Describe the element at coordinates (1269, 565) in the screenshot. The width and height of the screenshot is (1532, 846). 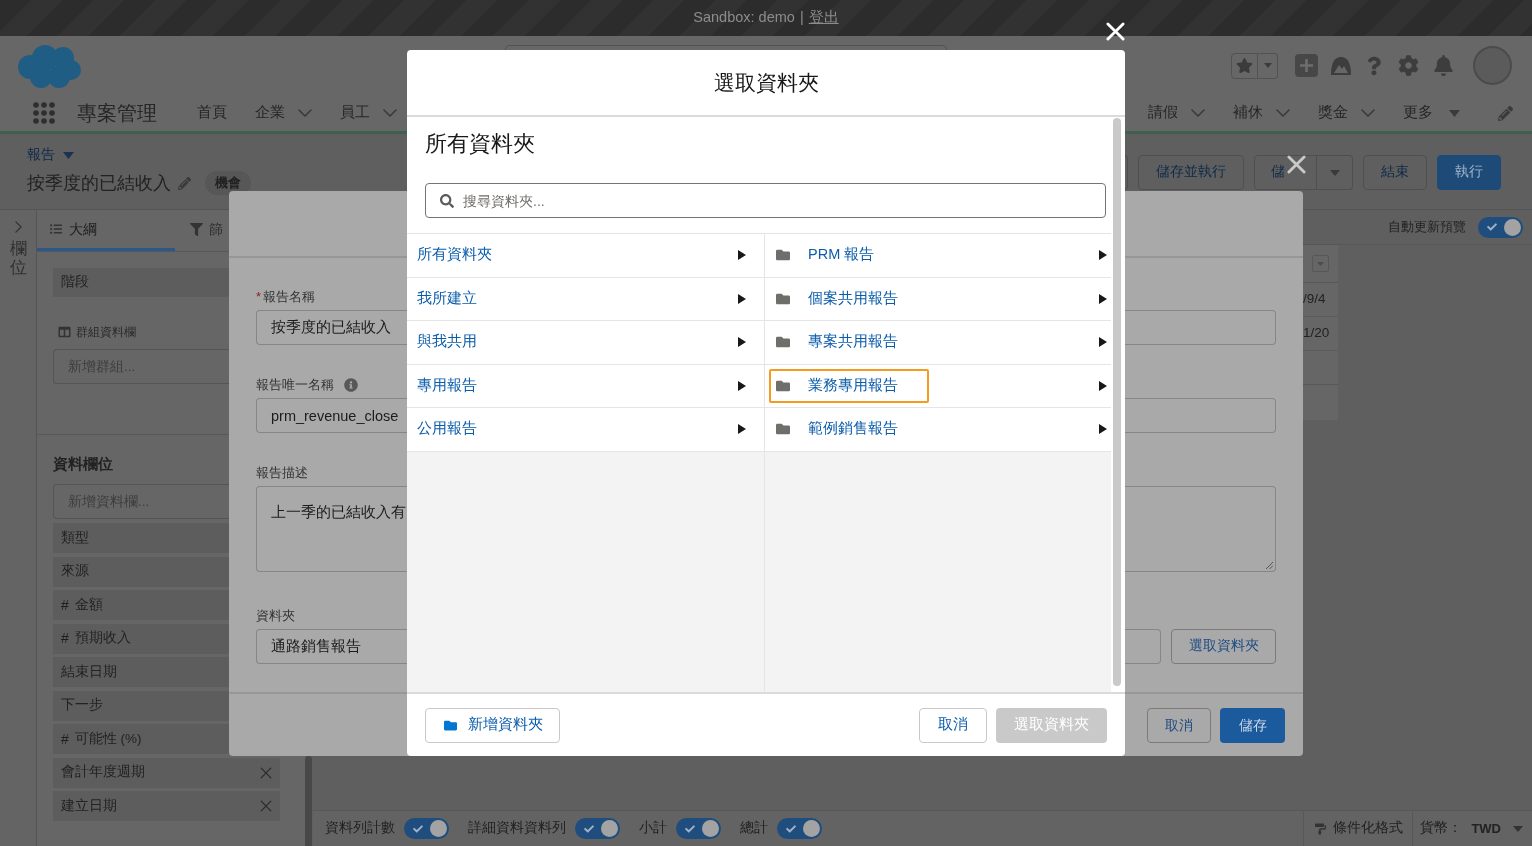
I see `resize-handle-icon` at that location.